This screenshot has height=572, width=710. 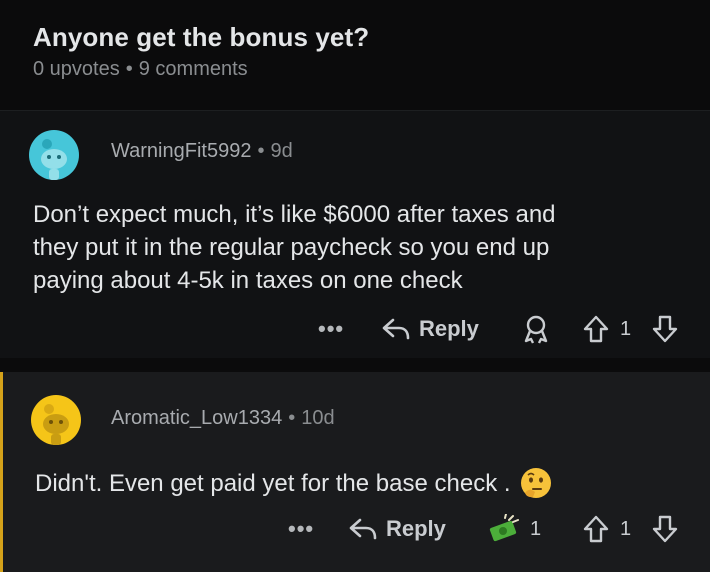 What do you see at coordinates (248, 280) in the screenshot?
I see `comment-line: paying about 4-5k in taxes on one check` at bounding box center [248, 280].